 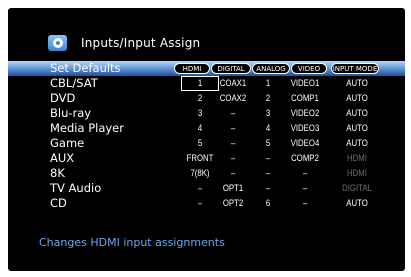 I want to click on cell-analog: 6, so click(x=268, y=203).